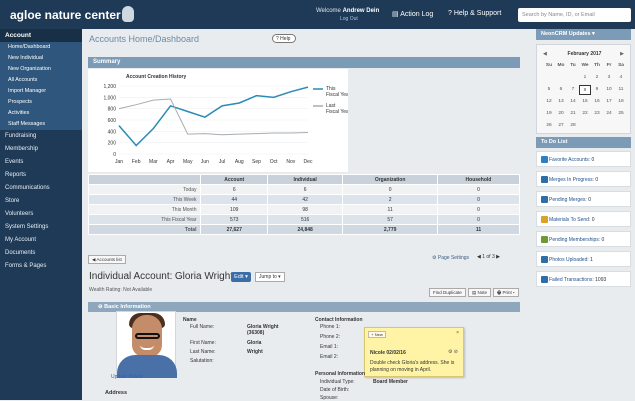  I want to click on sidebar-section-forms-pages: Forms & Pages, so click(41, 266).